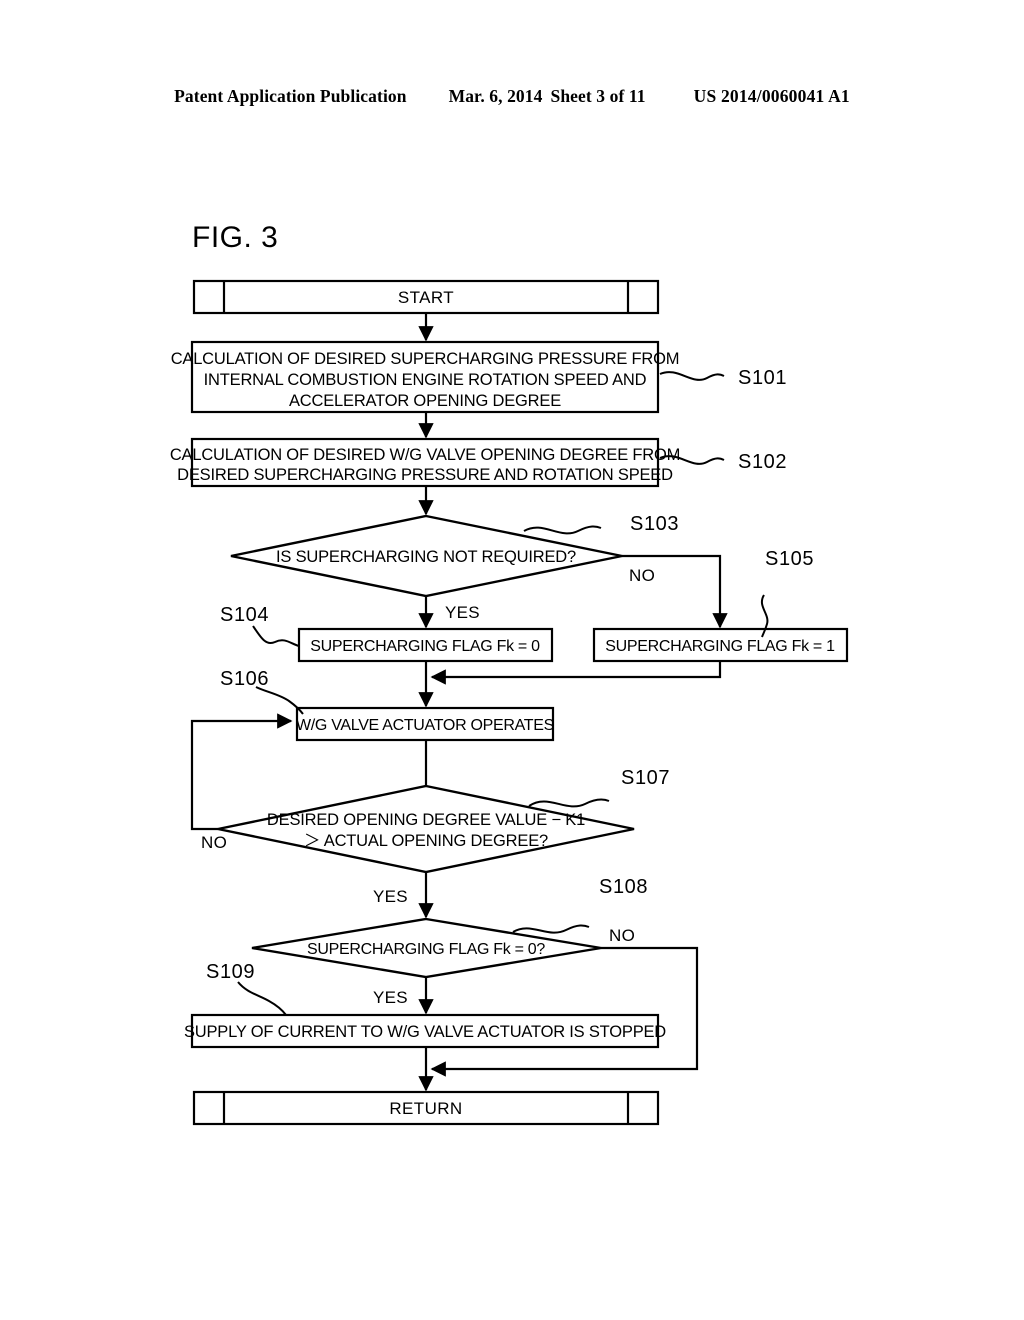  What do you see at coordinates (569, 803) in the screenshot?
I see `leader-s107` at bounding box center [569, 803].